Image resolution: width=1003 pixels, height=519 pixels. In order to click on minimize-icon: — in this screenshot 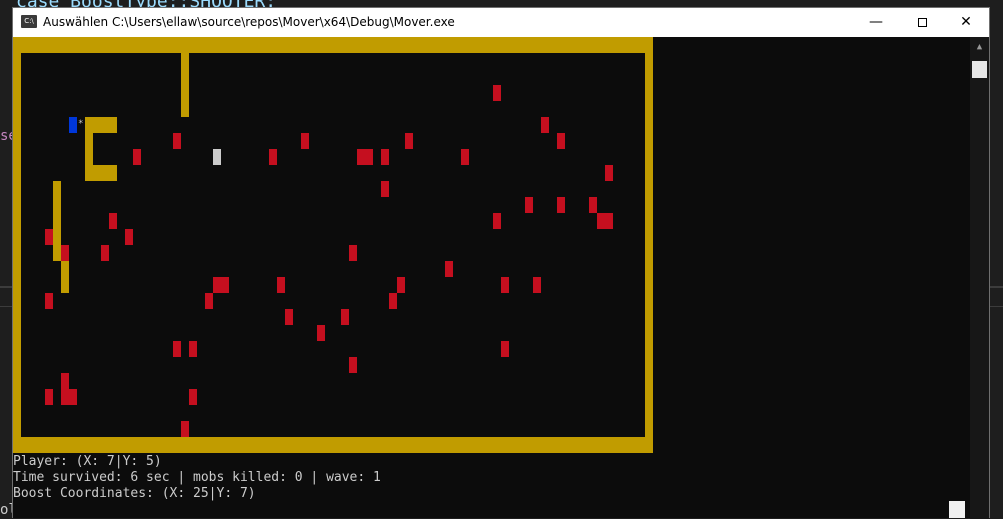, I will do `click(876, 22)`.